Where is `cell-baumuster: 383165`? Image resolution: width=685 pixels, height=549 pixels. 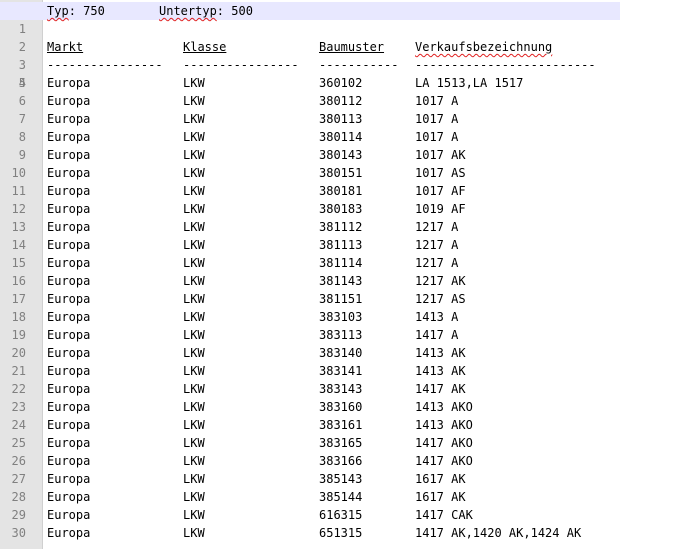
cell-baumuster: 383165 is located at coordinates (341, 443).